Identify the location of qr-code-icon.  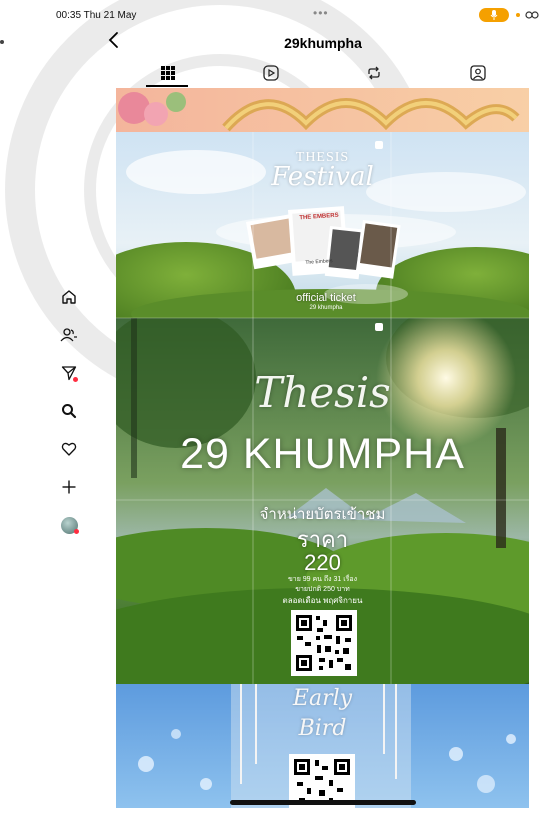
(324, 643).